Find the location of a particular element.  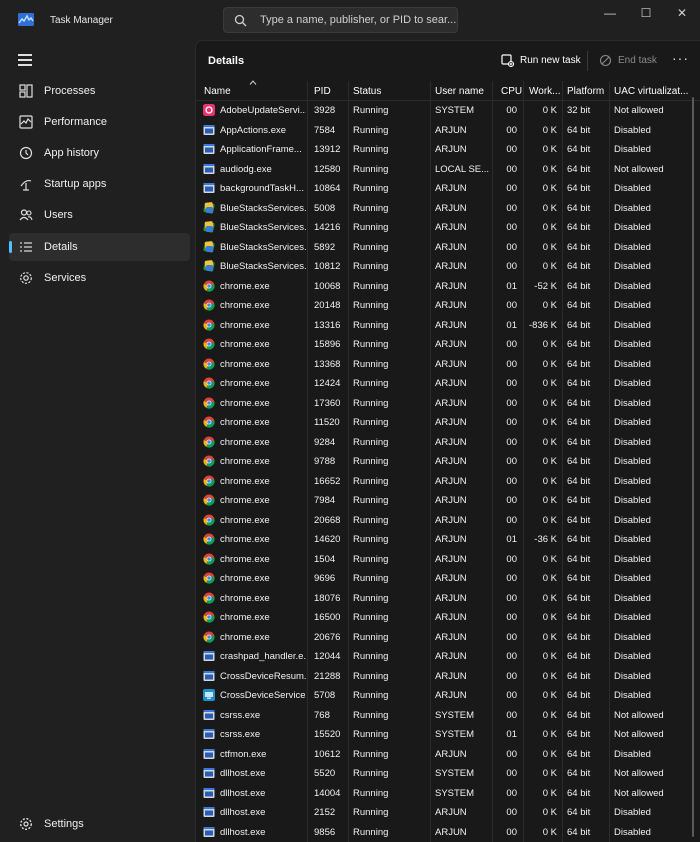

cell-pid: 768 is located at coordinates (322, 715).